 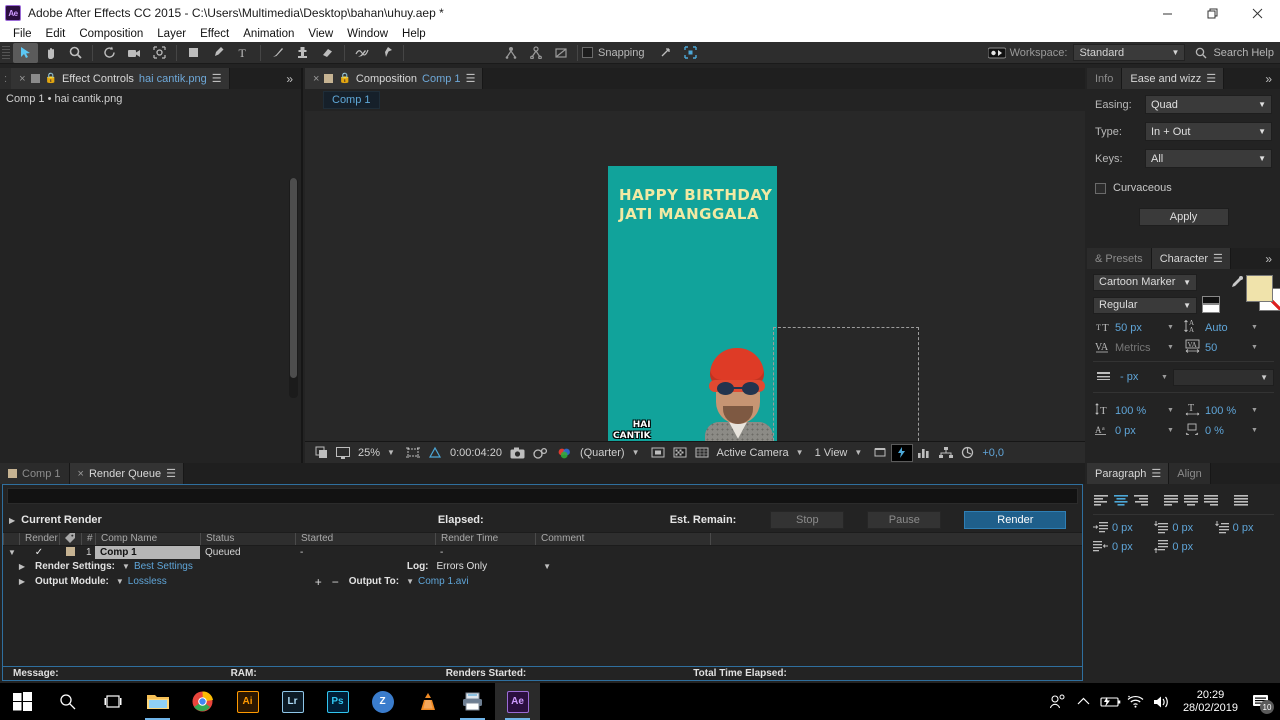 What do you see at coordinates (134, 53) in the screenshot?
I see `camera-tool-icon` at bounding box center [134, 53].